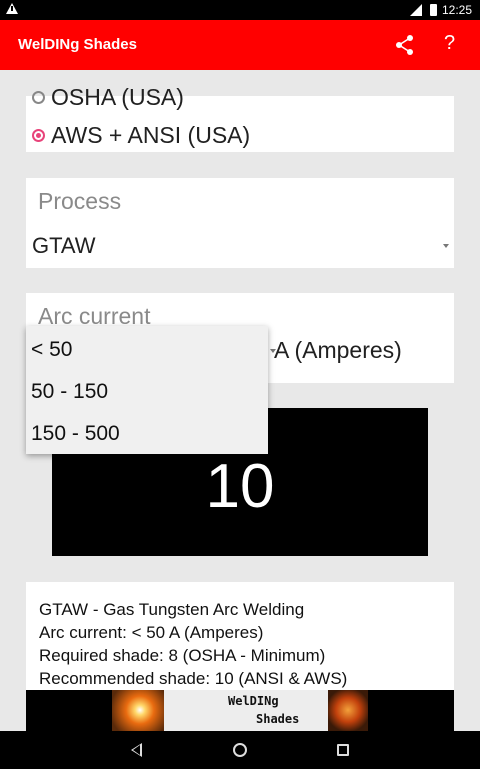 The image size is (480, 769). I want to click on ad-banner: WelDINg Shades, so click(240, 710).